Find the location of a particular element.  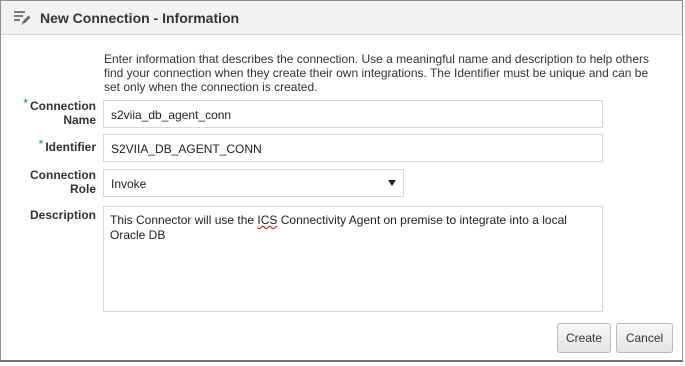

connection-name-label: * Connection Name is located at coordinates (59, 111).